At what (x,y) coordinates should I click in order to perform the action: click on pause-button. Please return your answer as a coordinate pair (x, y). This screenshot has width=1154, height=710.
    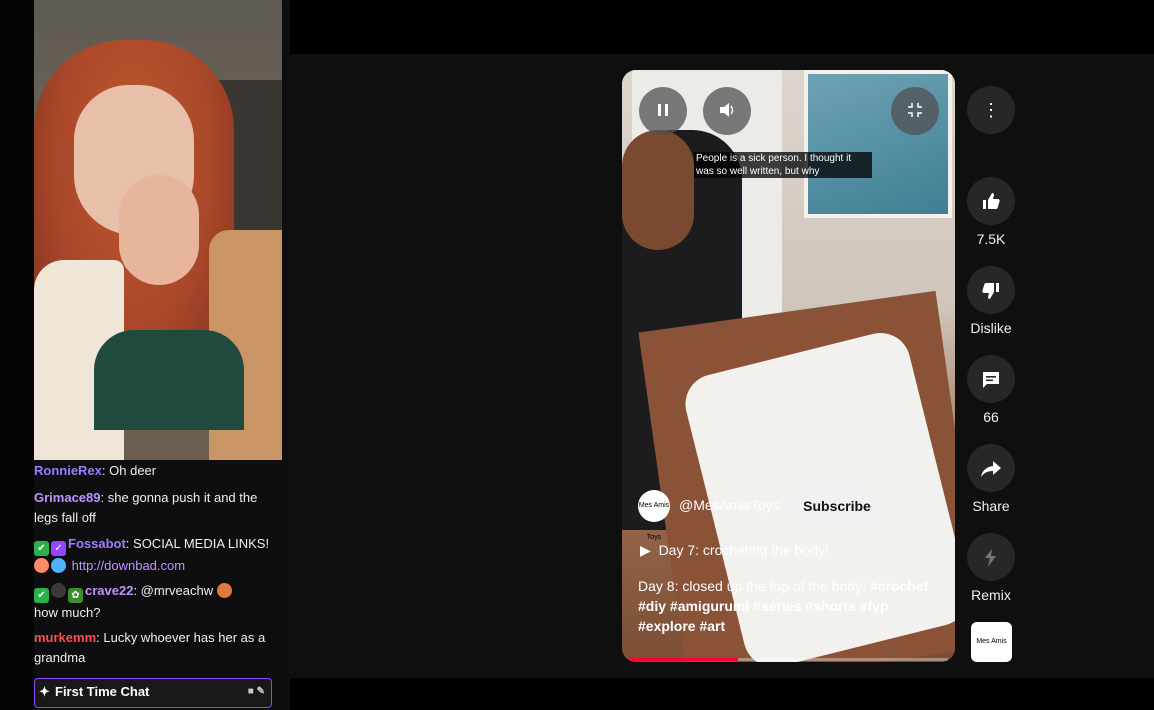
    Looking at the image, I should click on (663, 111).